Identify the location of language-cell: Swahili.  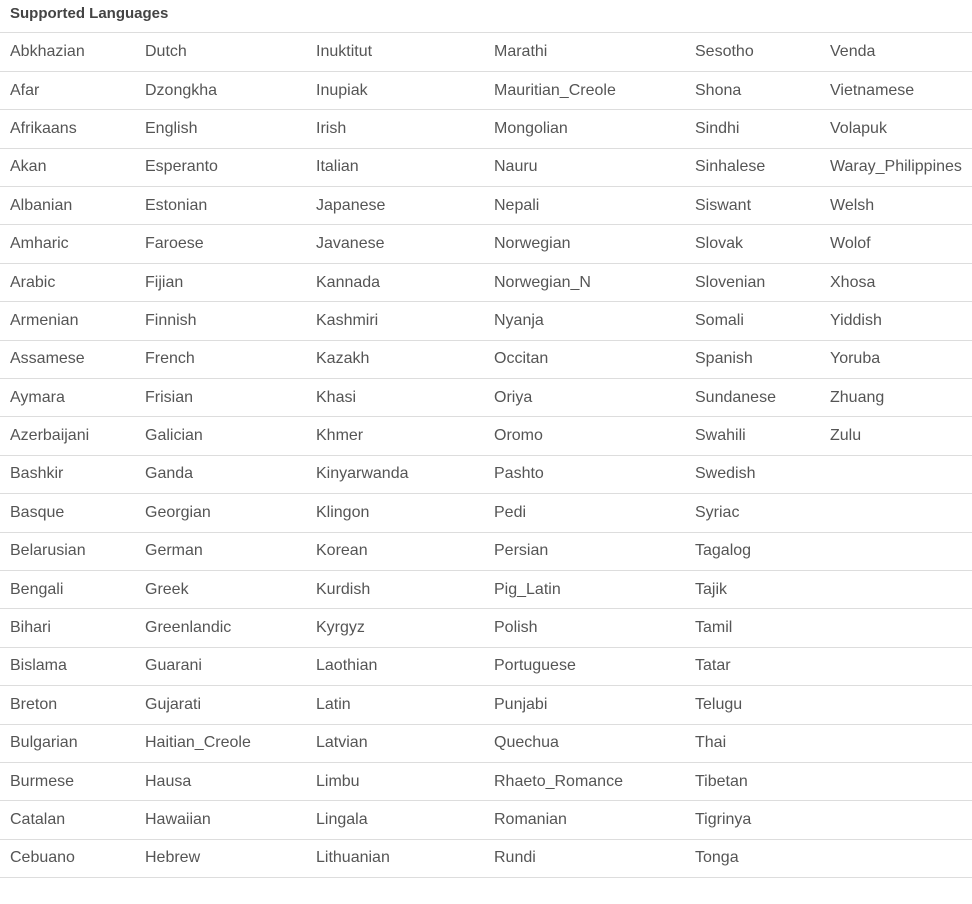
(752, 436).